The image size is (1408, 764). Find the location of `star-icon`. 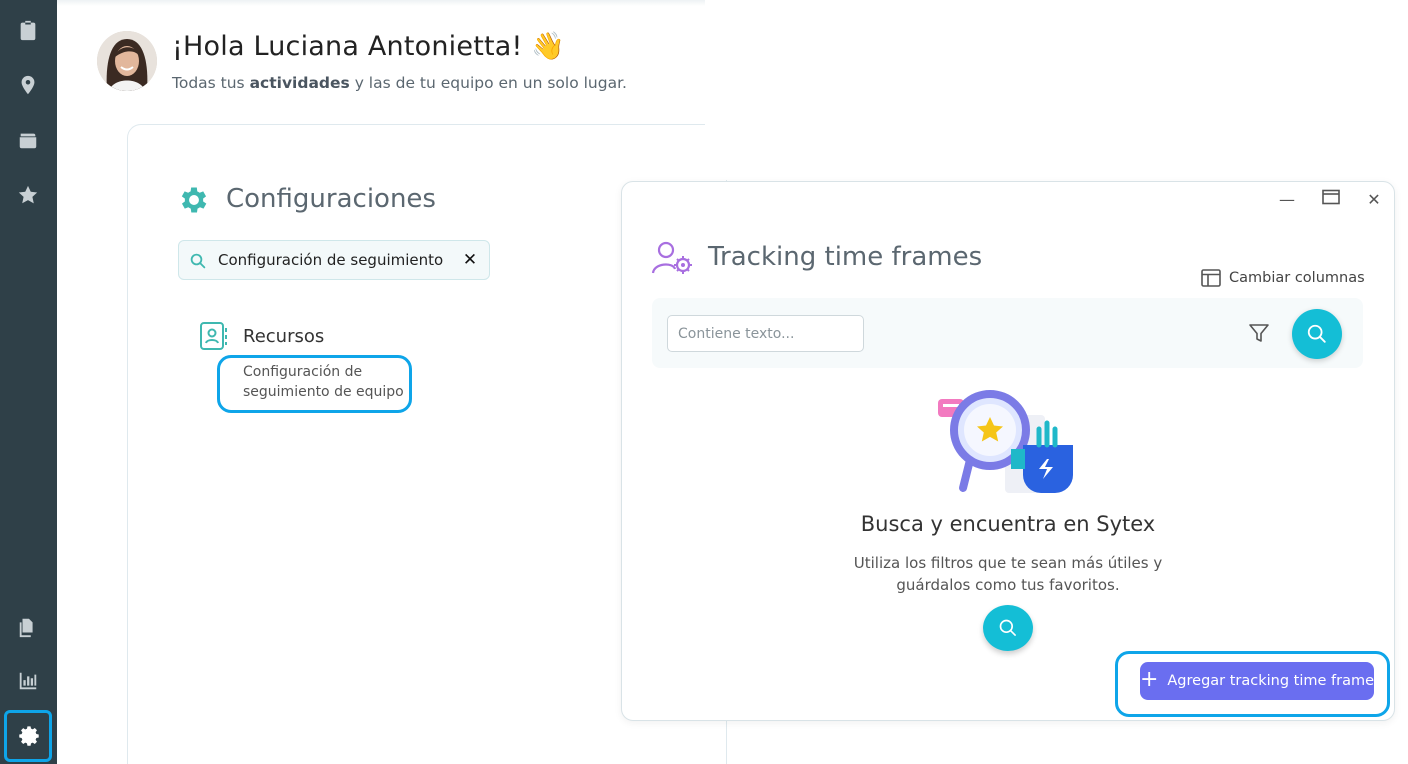

star-icon is located at coordinates (28, 195).